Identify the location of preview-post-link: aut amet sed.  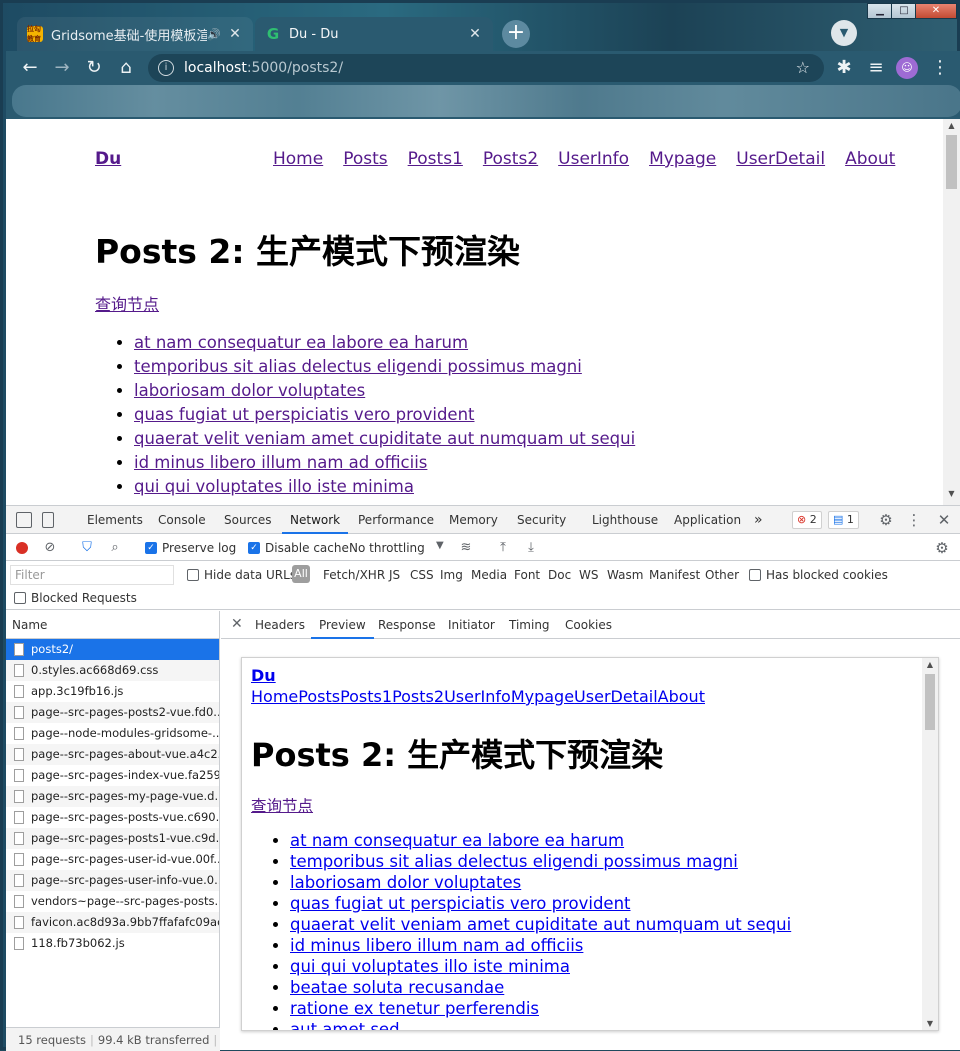
(345, 1025).